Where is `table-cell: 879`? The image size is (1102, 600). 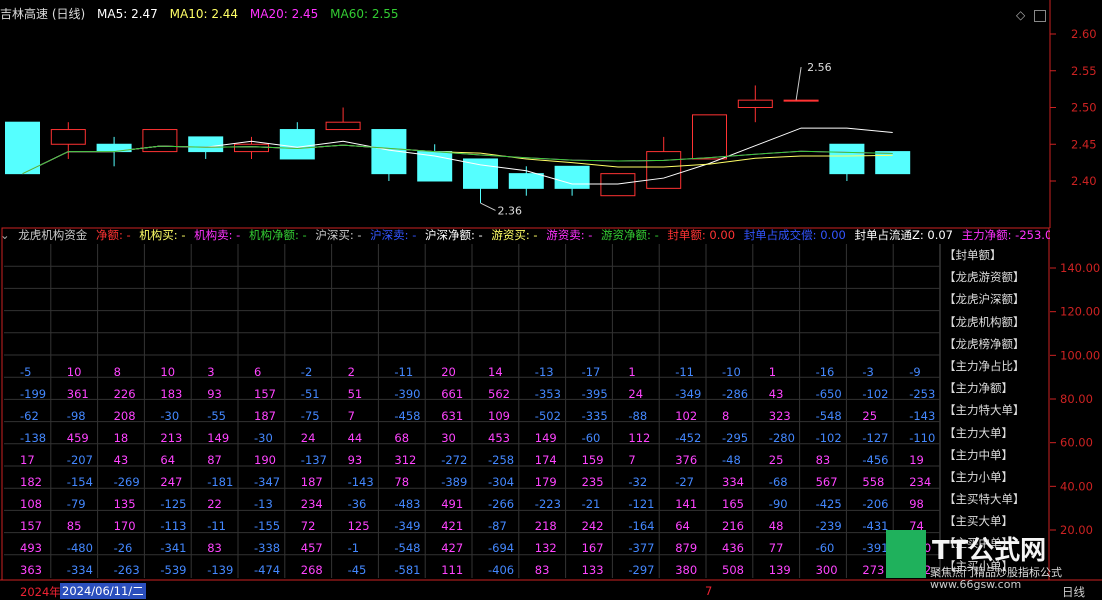 table-cell: 879 is located at coordinates (686, 548).